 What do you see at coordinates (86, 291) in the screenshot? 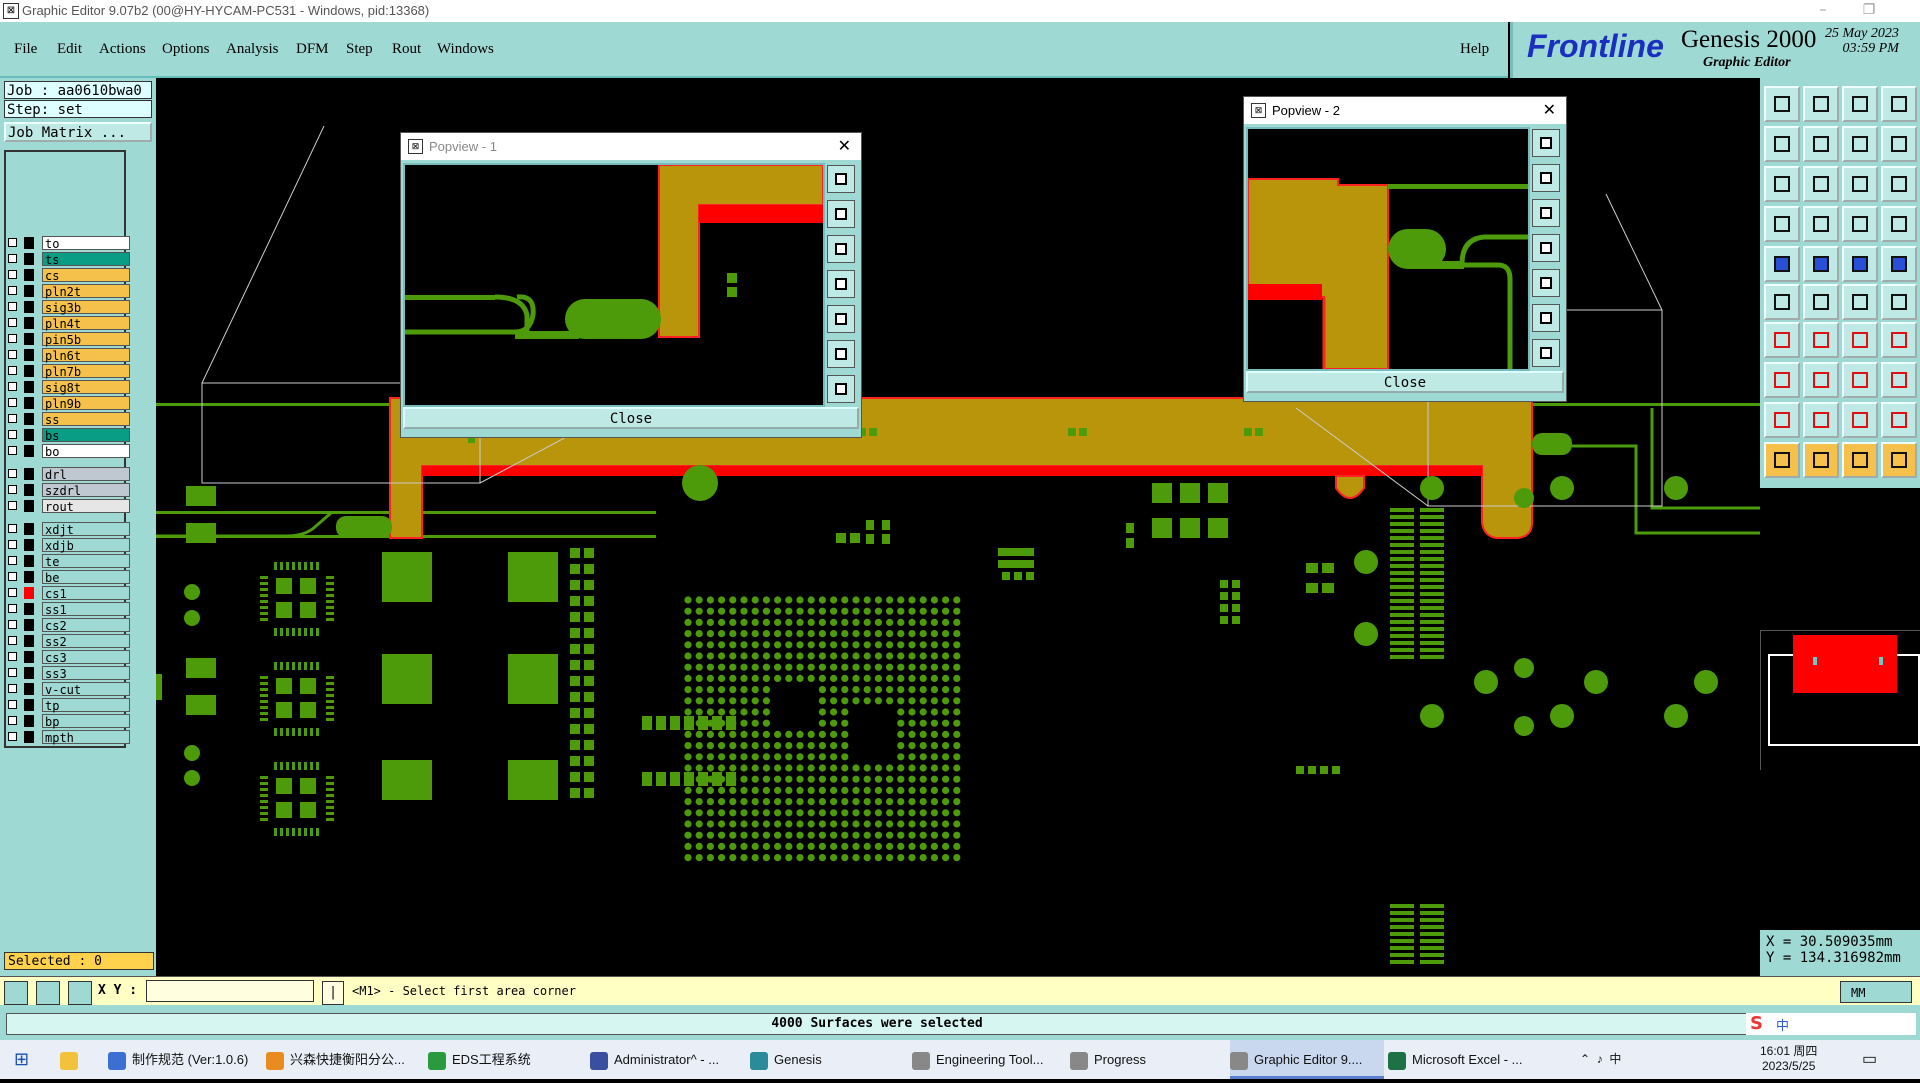
I see `layer-name: pln2t` at bounding box center [86, 291].